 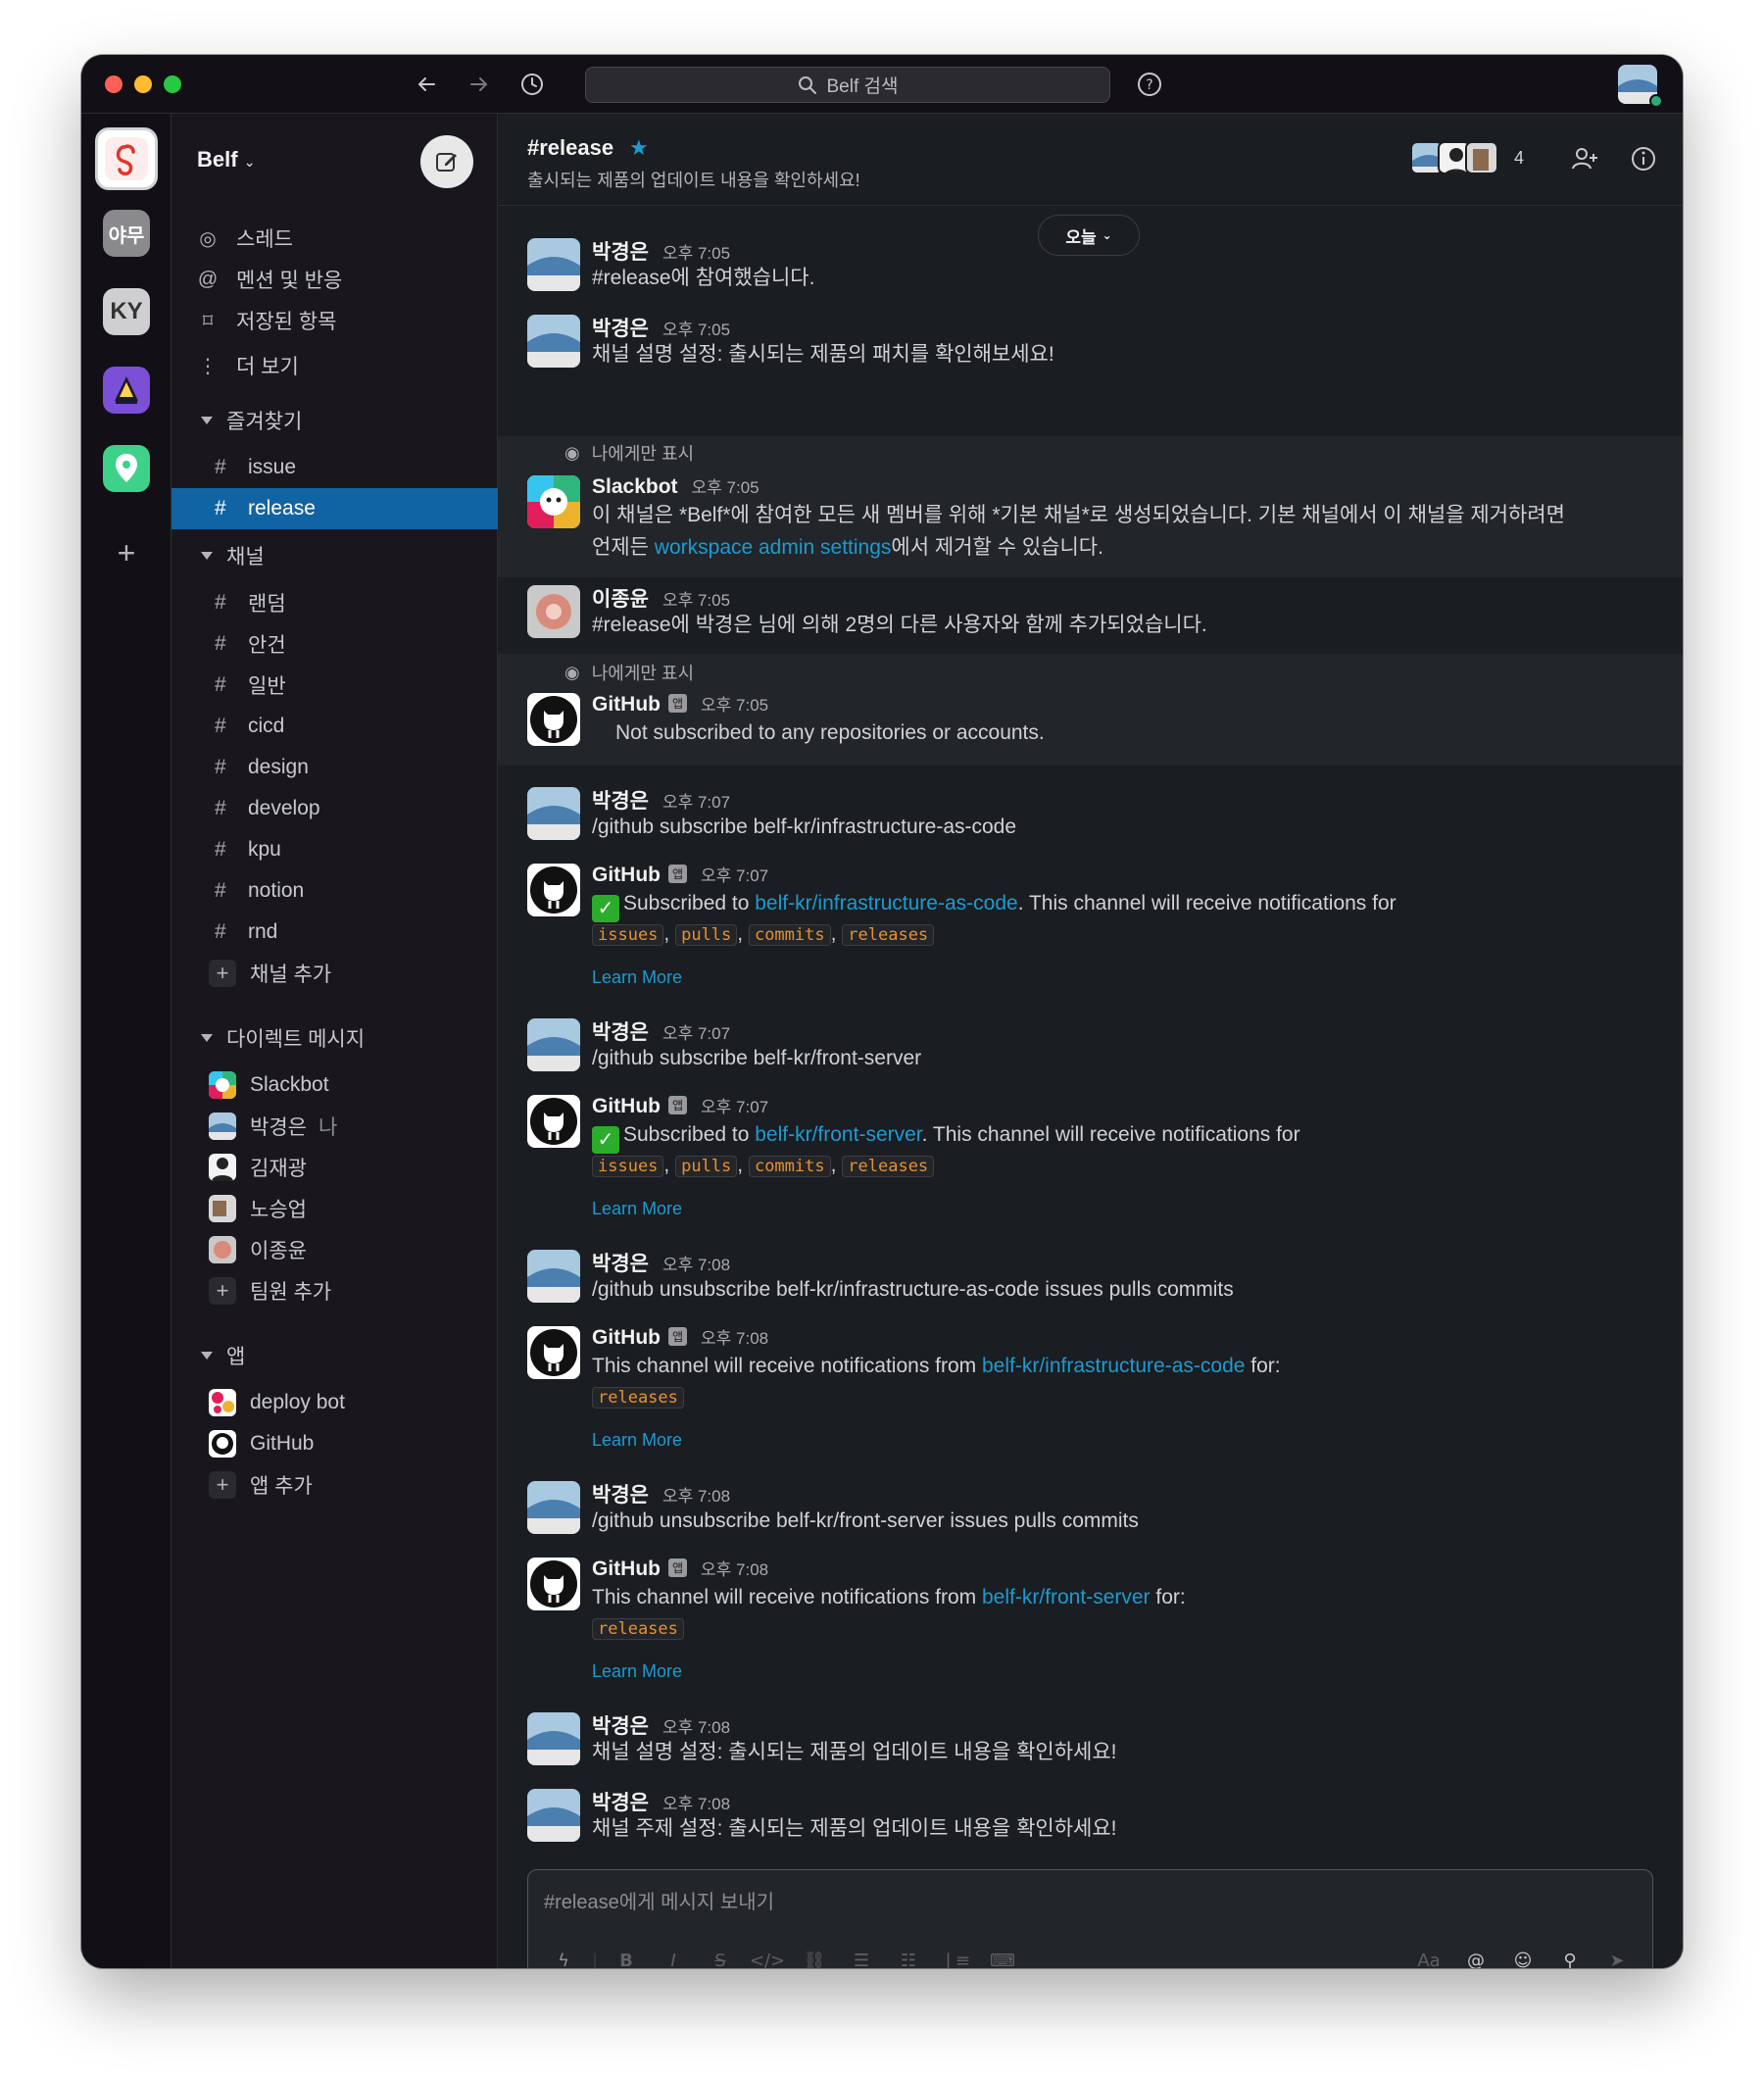 What do you see at coordinates (335, 768) in the screenshot?
I see `channel-design: # design` at bounding box center [335, 768].